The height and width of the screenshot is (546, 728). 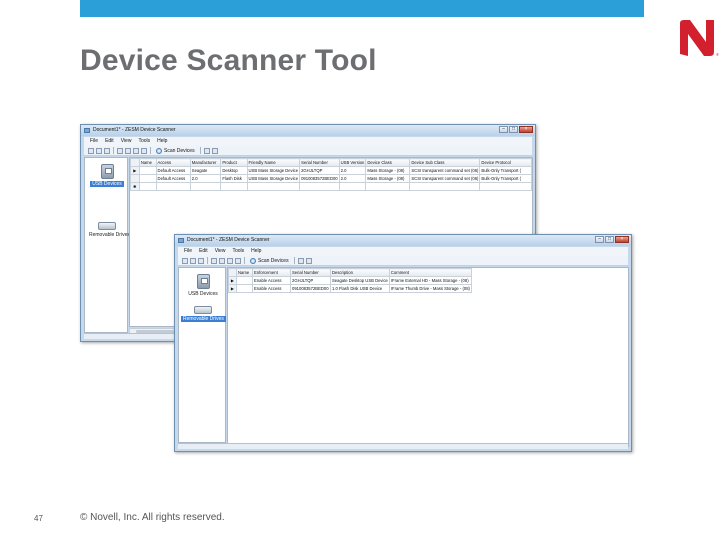 What do you see at coordinates (205, 162) in the screenshot?
I see `column-header: Manufacturer` at bounding box center [205, 162].